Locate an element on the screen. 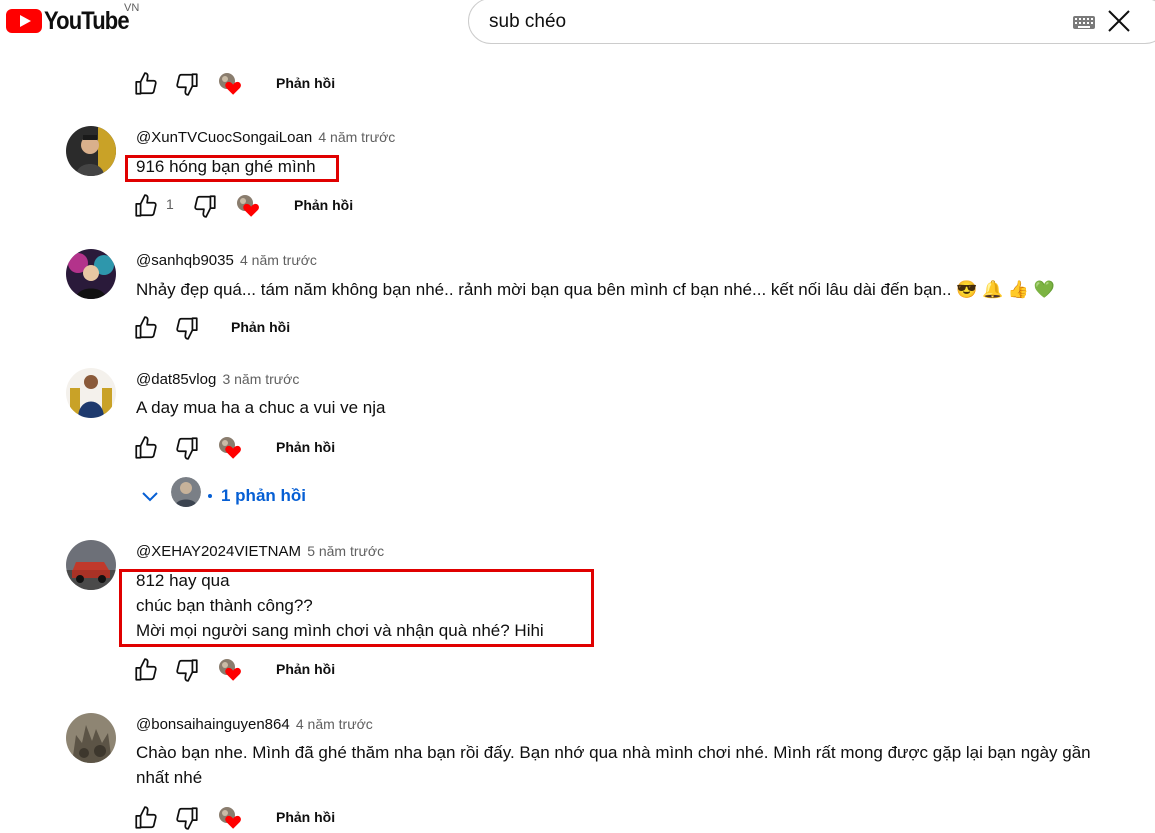 The height and width of the screenshot is (833, 1155). comment-actions: 1 Phản hồi is located at coordinates (300, 207).